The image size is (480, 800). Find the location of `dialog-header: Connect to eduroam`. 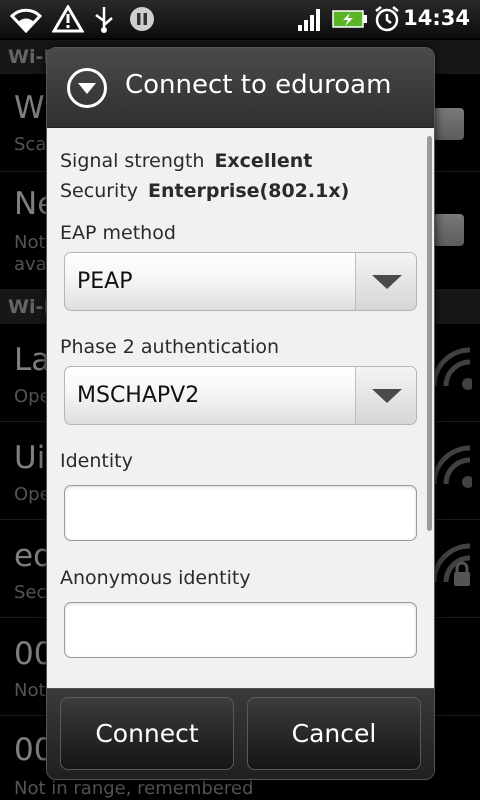

dialog-header: Connect to eduroam is located at coordinates (240, 88).